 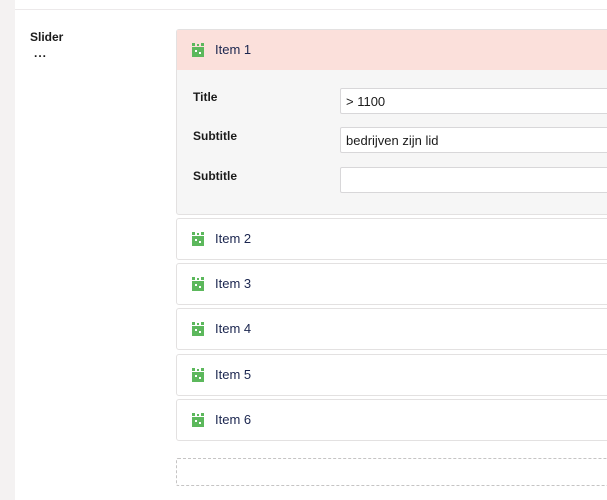 What do you see at coordinates (233, 238) in the screenshot?
I see `block-label: Item 2` at bounding box center [233, 238].